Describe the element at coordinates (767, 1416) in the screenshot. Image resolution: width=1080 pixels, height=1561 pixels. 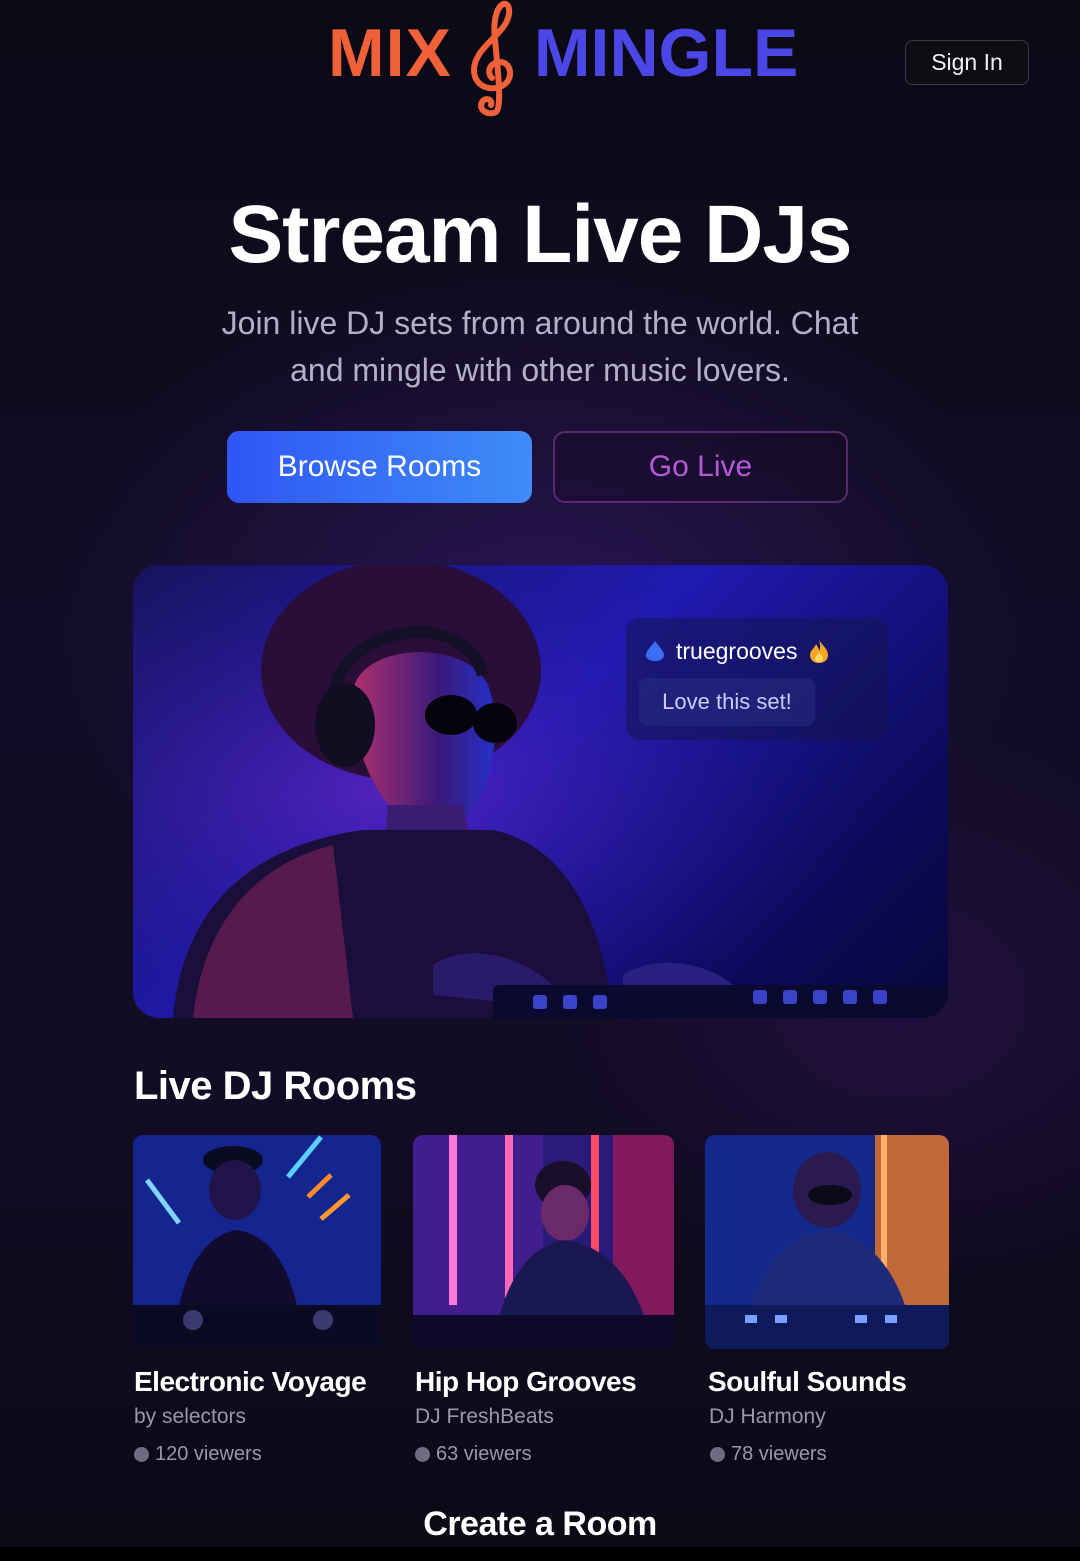
I see `room-dj-name: DJ Harmony` at that location.